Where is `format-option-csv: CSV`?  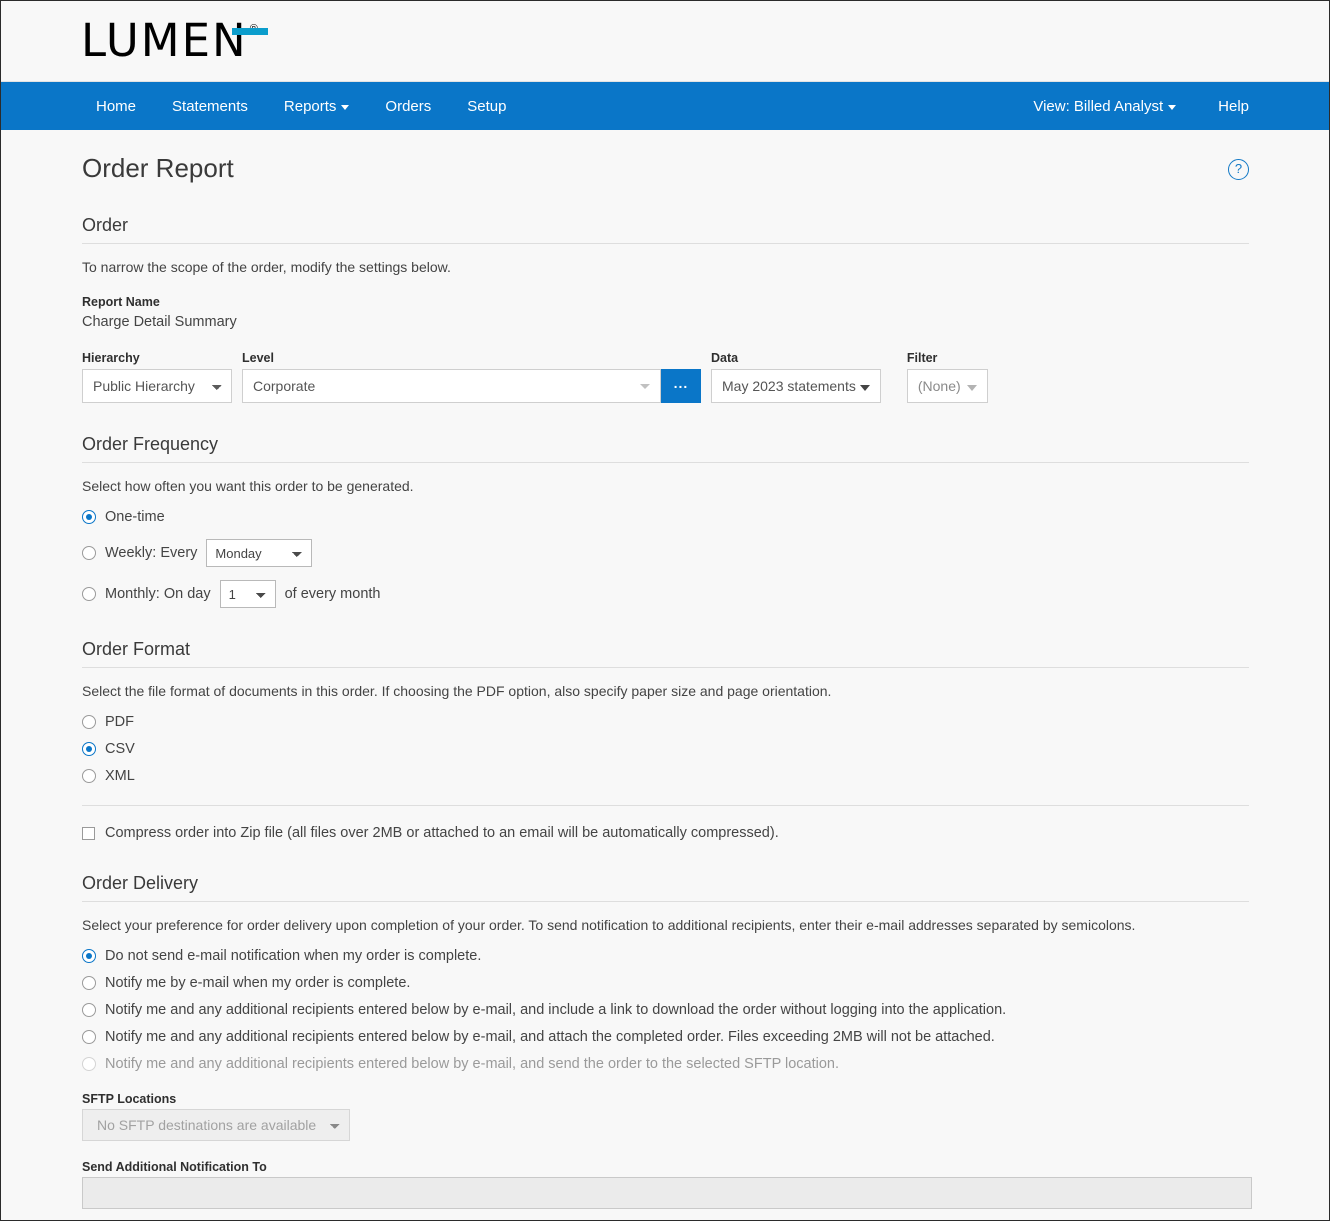
format-option-csv: CSV is located at coordinates (665, 749).